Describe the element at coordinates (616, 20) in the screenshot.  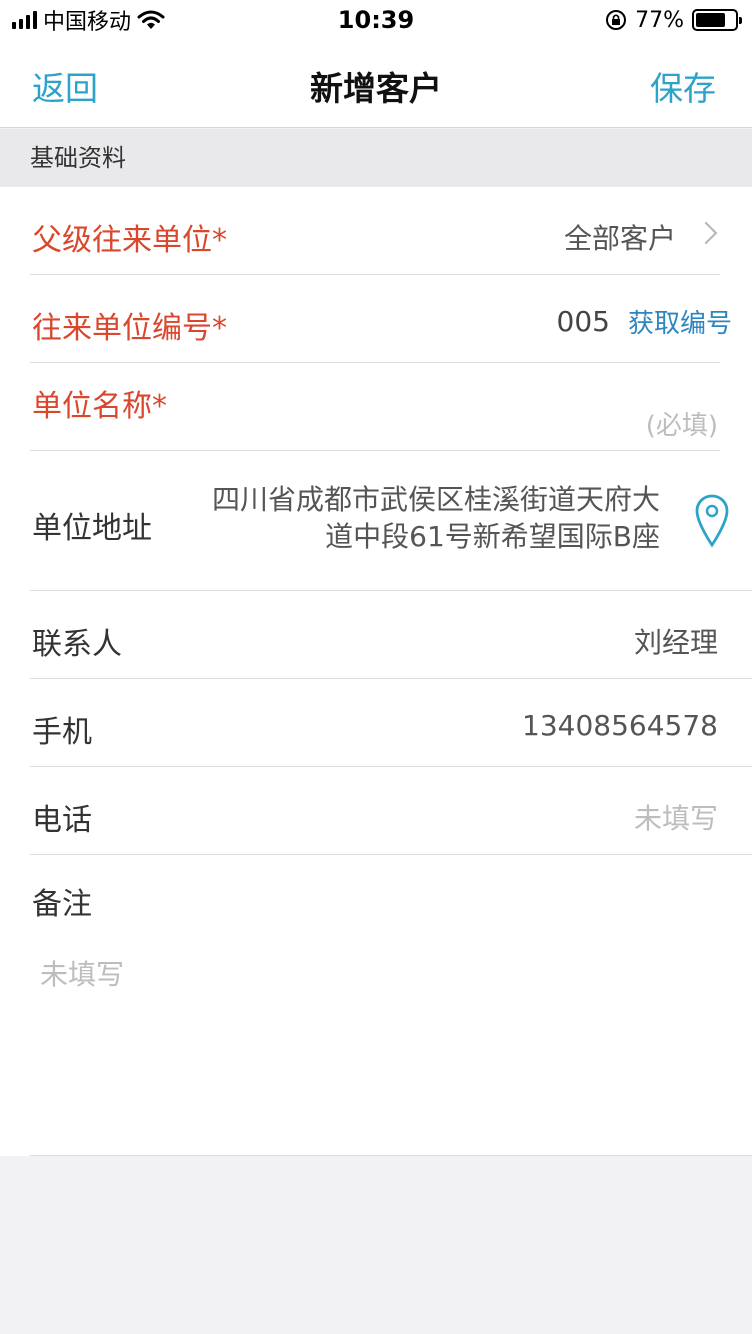
I see `rotation-lock-icon` at that location.